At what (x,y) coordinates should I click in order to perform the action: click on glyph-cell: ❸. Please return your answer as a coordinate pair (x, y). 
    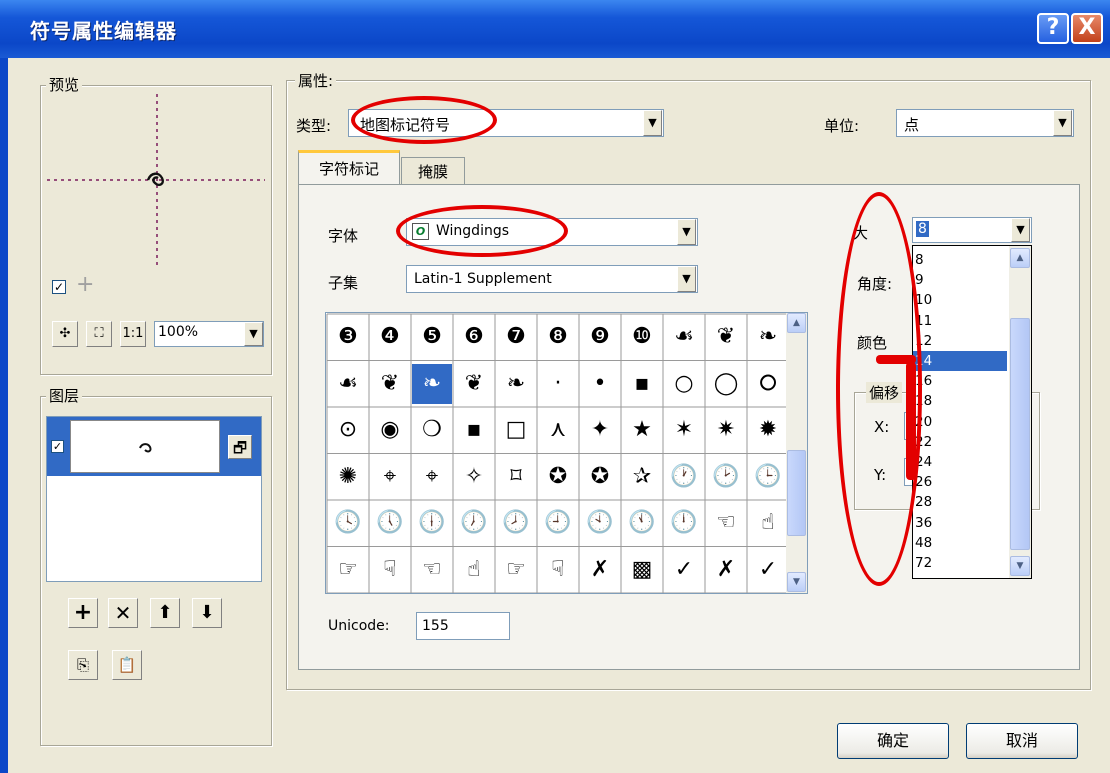
    Looking at the image, I should click on (348, 337).